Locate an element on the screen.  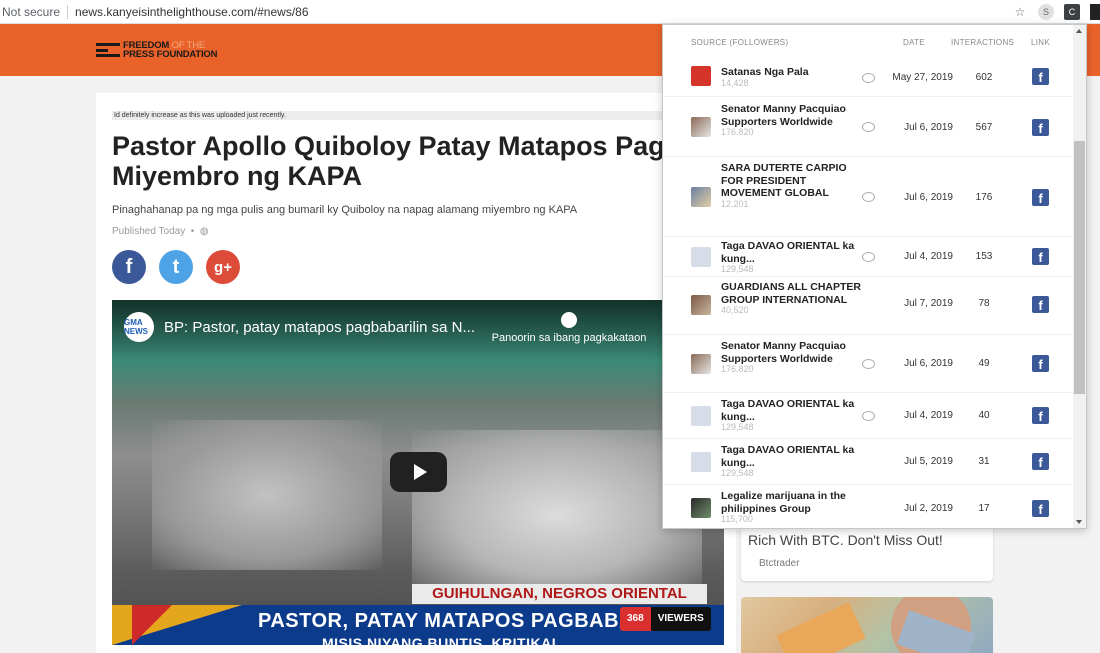
security-indicator: Not secure is located at coordinates (30, 12).